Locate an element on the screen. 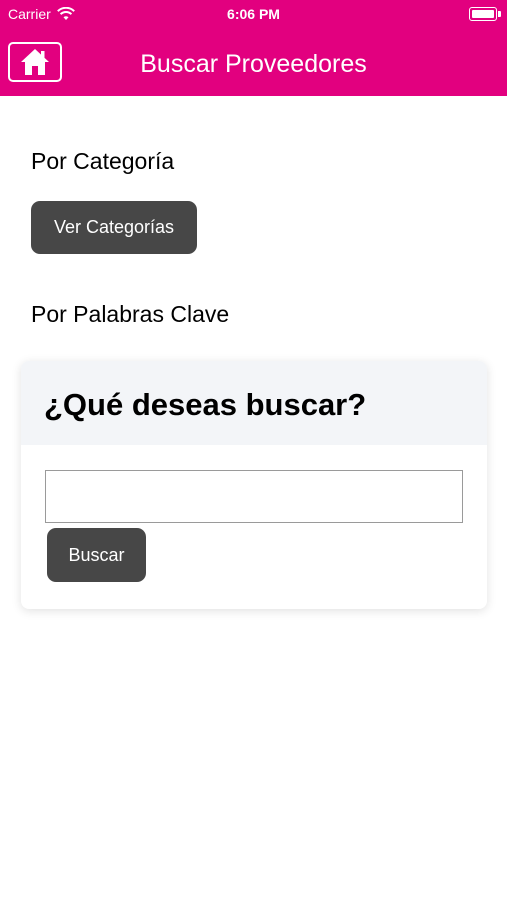 Image resolution: width=507 pixels, height=900 pixels. status-time: 6:06 PM is located at coordinates (253, 14).